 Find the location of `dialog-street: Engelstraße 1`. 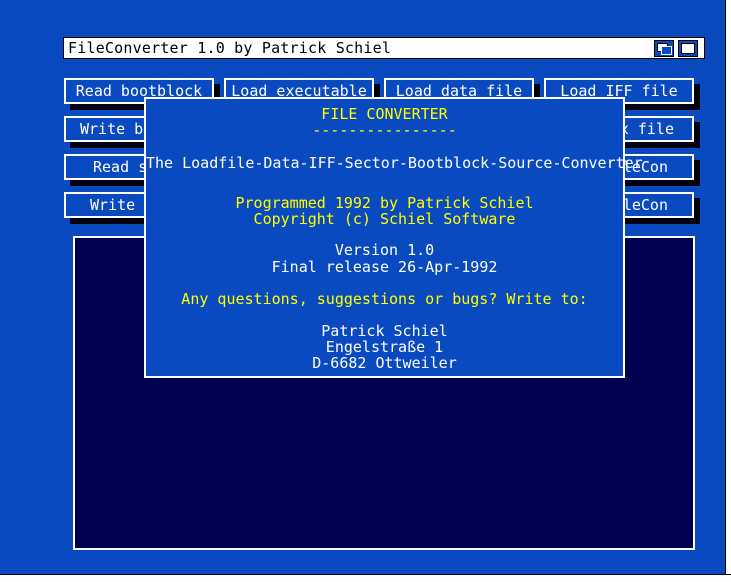

dialog-street: Engelstraße 1 is located at coordinates (384, 347).